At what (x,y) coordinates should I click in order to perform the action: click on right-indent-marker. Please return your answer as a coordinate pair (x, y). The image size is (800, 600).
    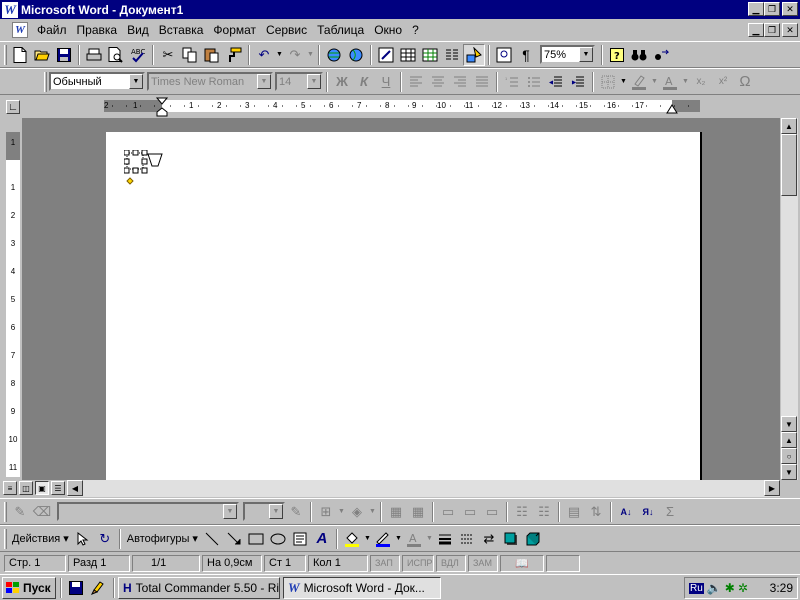
    Looking at the image, I should click on (672, 109).